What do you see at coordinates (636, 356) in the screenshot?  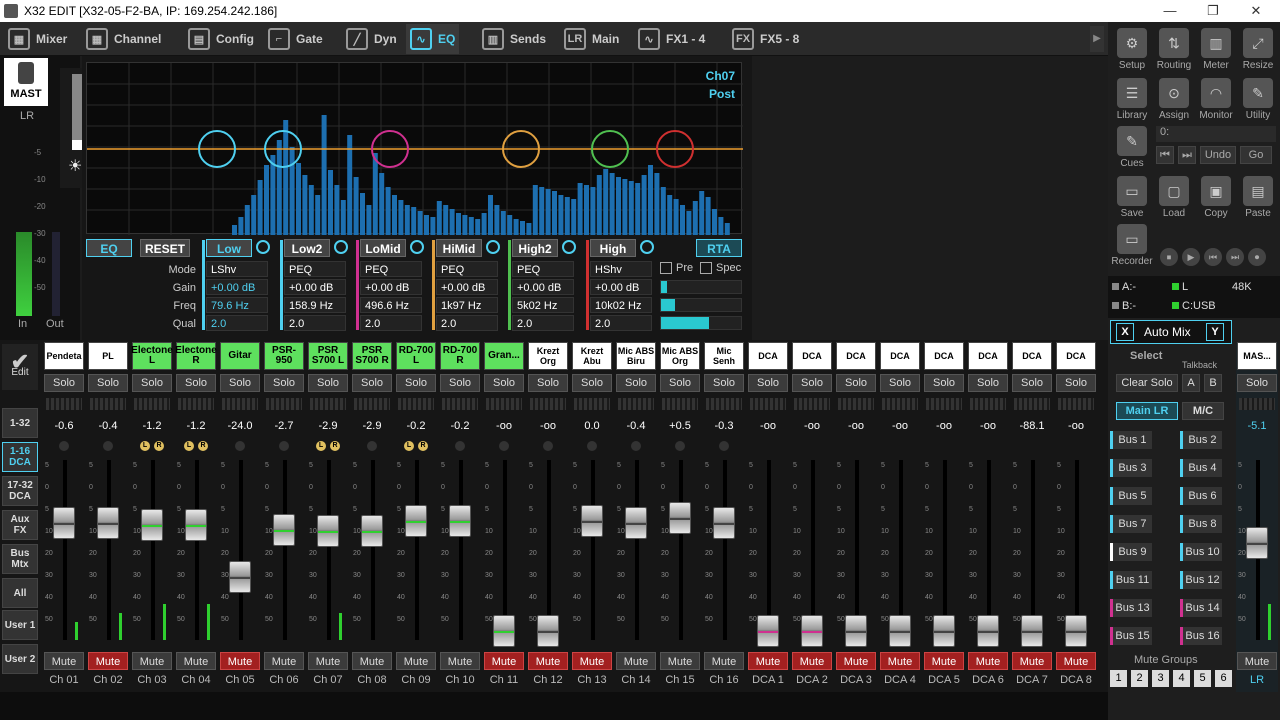 I see `strip-name: Mic ABS Biru` at bounding box center [636, 356].